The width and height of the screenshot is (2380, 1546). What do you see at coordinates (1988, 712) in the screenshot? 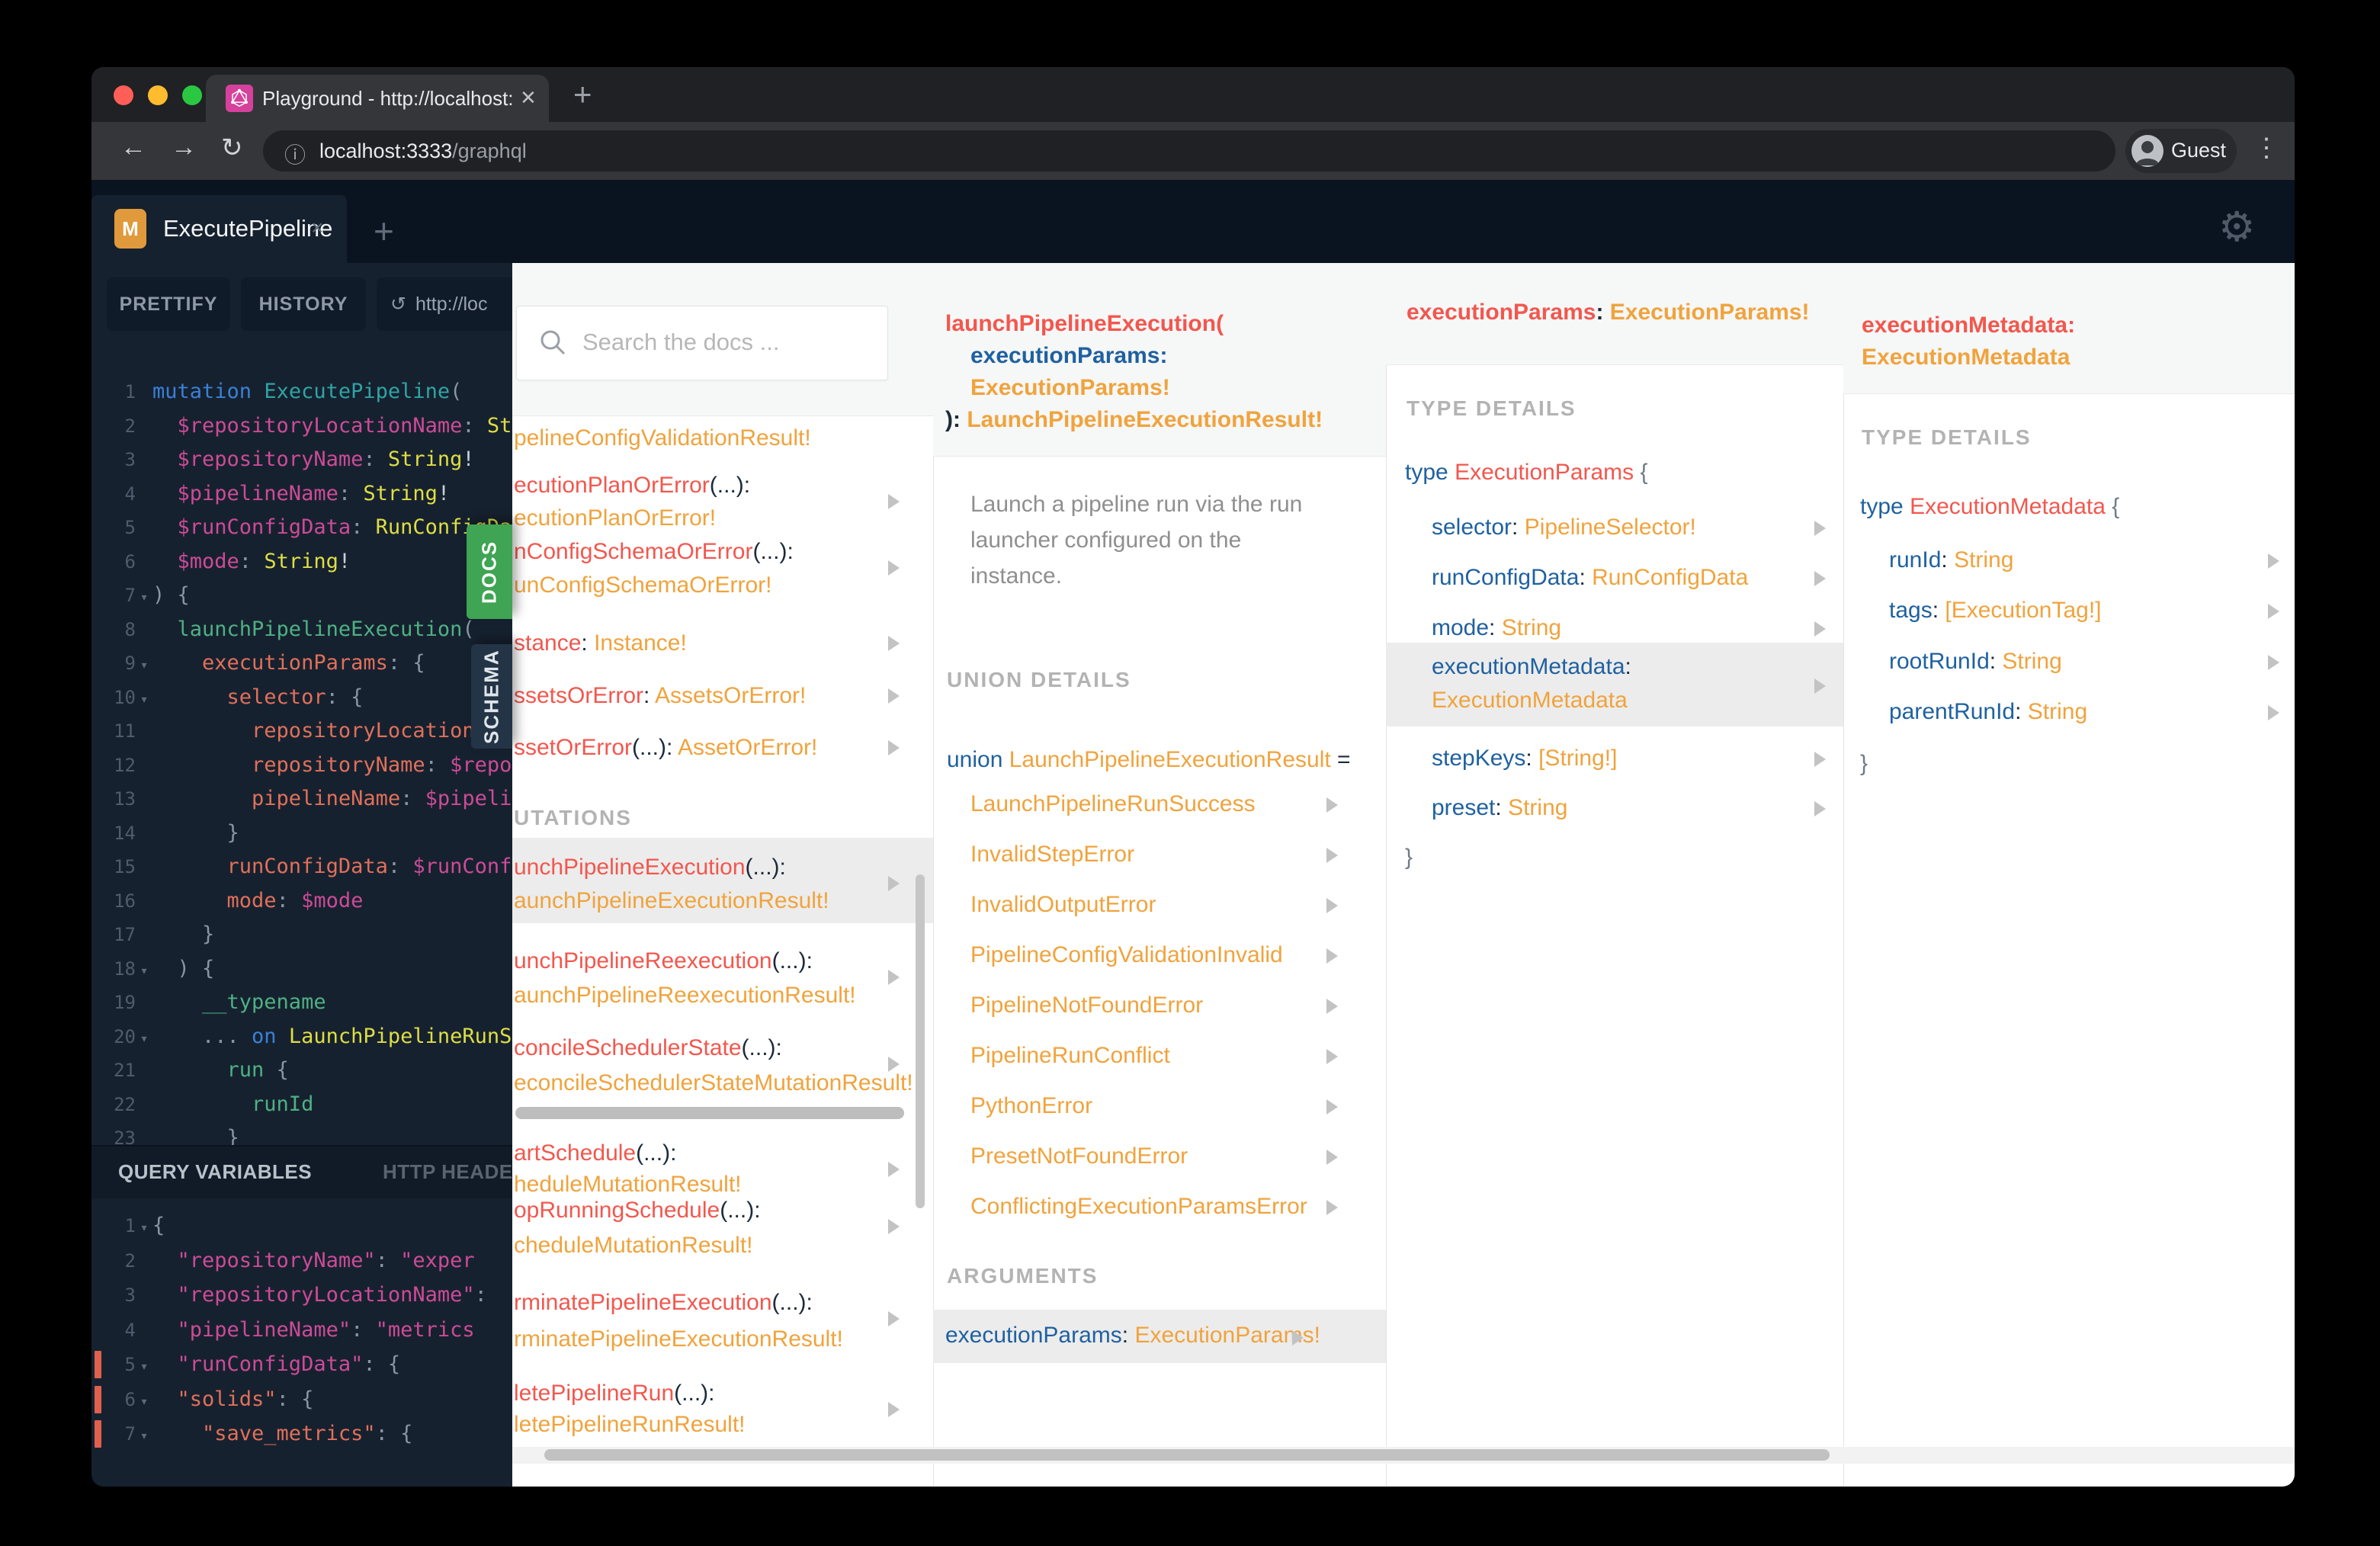
I see `type-field: parentRunId: String` at bounding box center [1988, 712].